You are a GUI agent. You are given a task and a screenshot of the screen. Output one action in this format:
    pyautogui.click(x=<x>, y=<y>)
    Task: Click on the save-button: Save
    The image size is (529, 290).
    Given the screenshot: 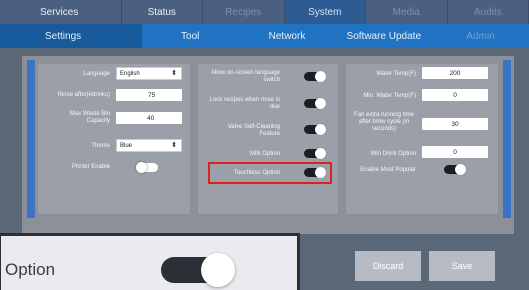 What is the action you would take?
    pyautogui.click(x=462, y=266)
    